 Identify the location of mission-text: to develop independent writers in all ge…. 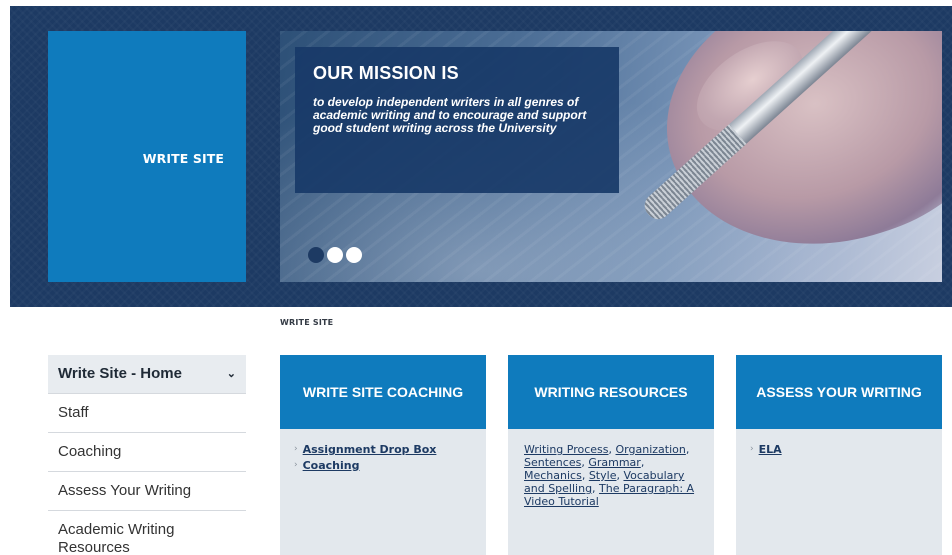
(450, 115).